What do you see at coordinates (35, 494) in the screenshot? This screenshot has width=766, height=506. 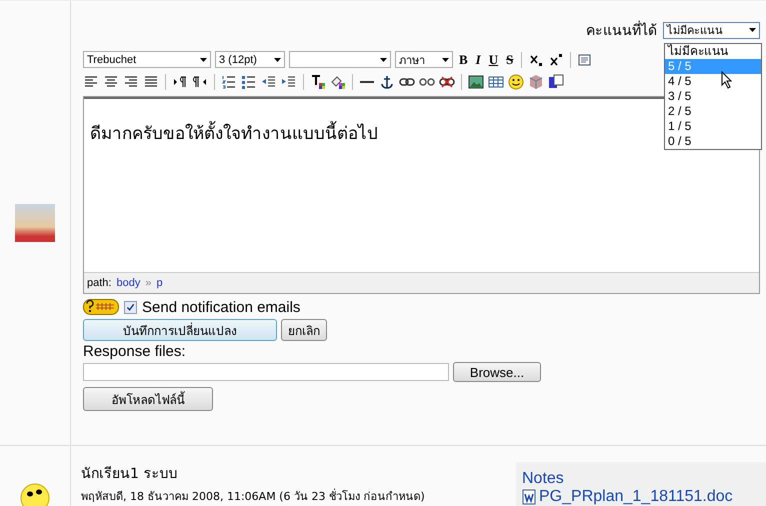 I see `smiley-avatar-icon` at bounding box center [35, 494].